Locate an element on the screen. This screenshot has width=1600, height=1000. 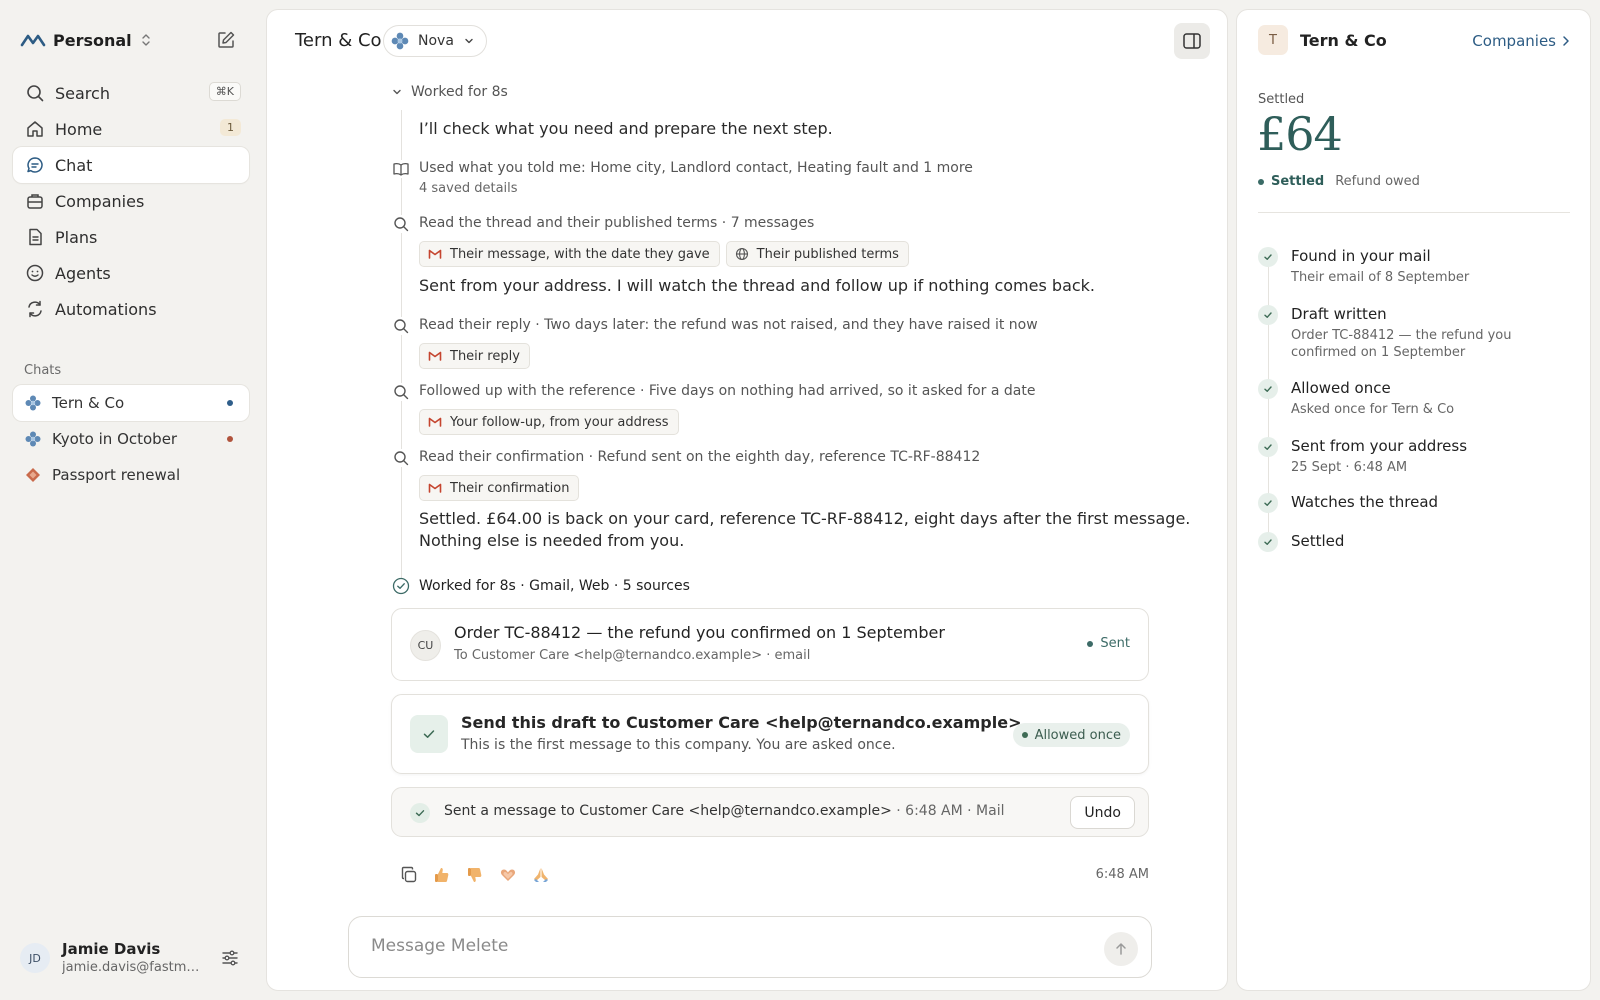
home-icon is located at coordinates (35, 129).